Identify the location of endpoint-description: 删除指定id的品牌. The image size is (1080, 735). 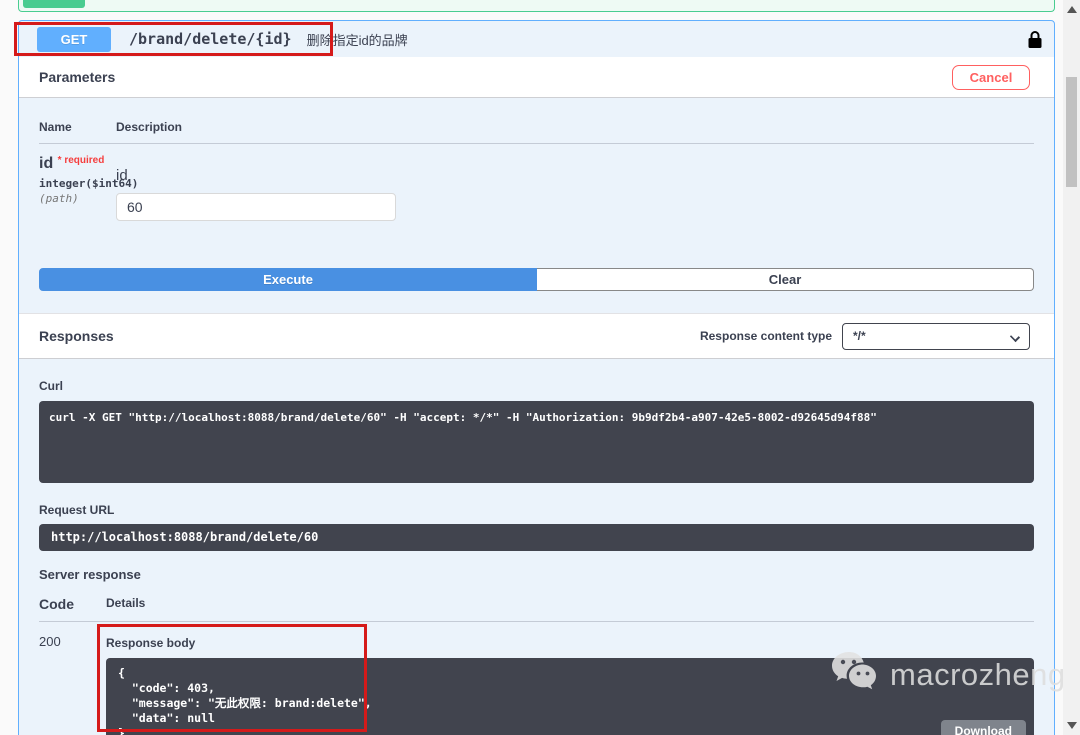
(357, 40).